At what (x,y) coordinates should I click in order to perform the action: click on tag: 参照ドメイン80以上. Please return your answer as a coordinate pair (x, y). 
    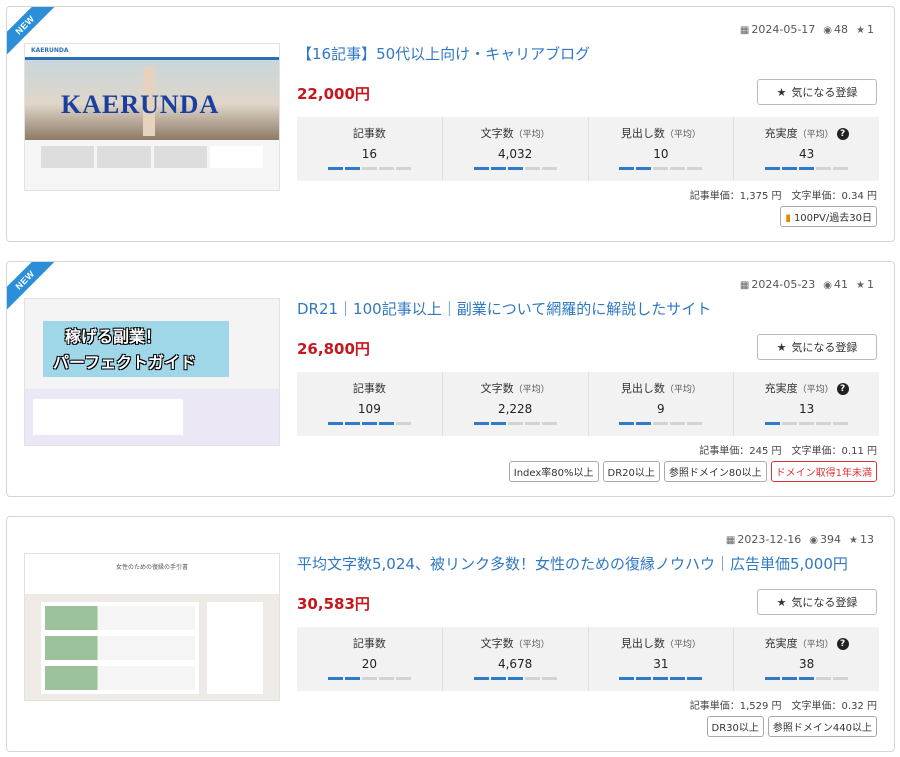
    Looking at the image, I should click on (715, 471).